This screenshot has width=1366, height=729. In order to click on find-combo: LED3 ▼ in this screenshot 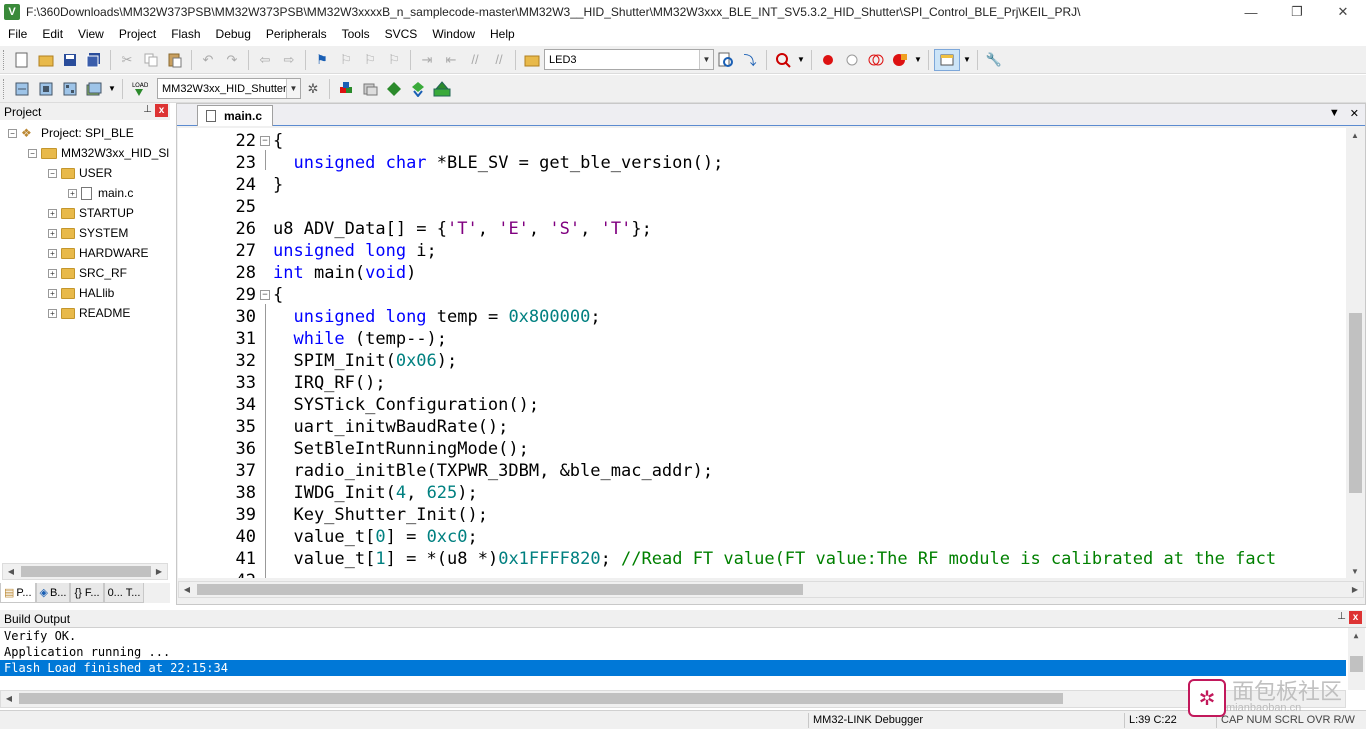, I will do `click(629, 59)`.